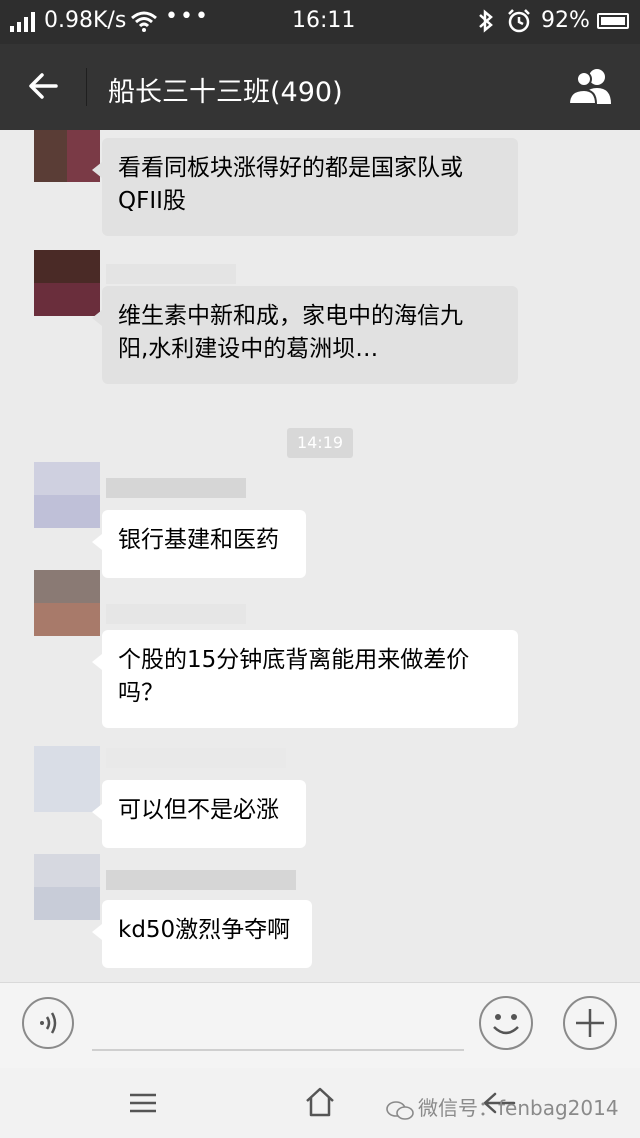 The height and width of the screenshot is (1138, 640). What do you see at coordinates (519, 21) in the screenshot?
I see `alarm-icon` at bounding box center [519, 21].